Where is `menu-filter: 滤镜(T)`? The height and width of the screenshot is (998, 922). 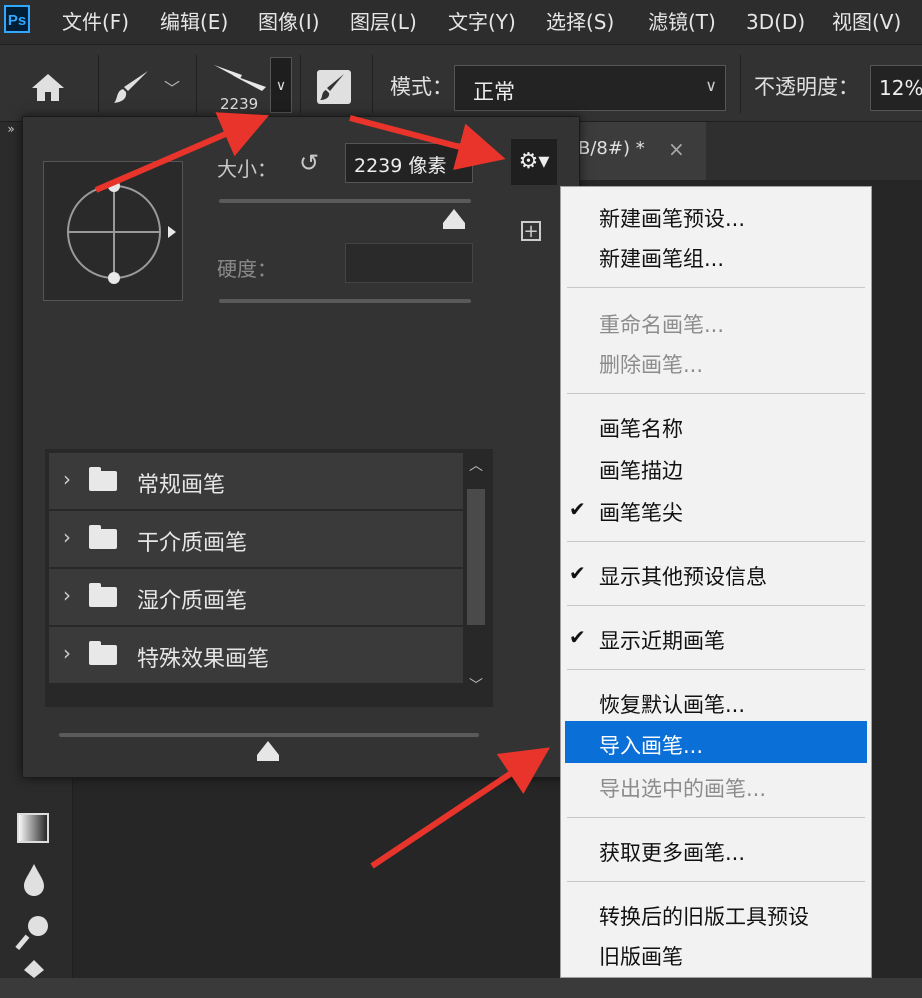
menu-filter: 滤镜(T) is located at coordinates (682, 22).